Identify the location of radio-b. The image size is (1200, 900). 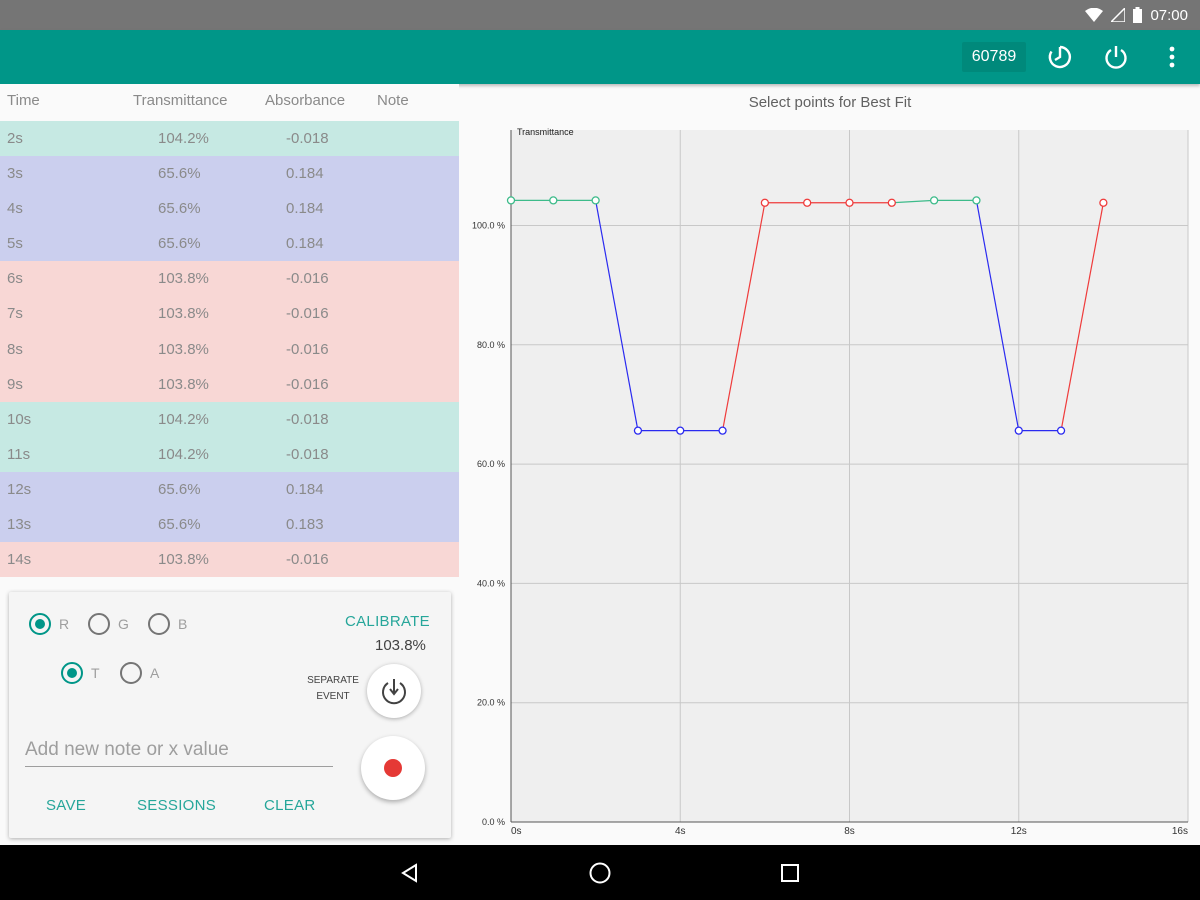
(159, 624).